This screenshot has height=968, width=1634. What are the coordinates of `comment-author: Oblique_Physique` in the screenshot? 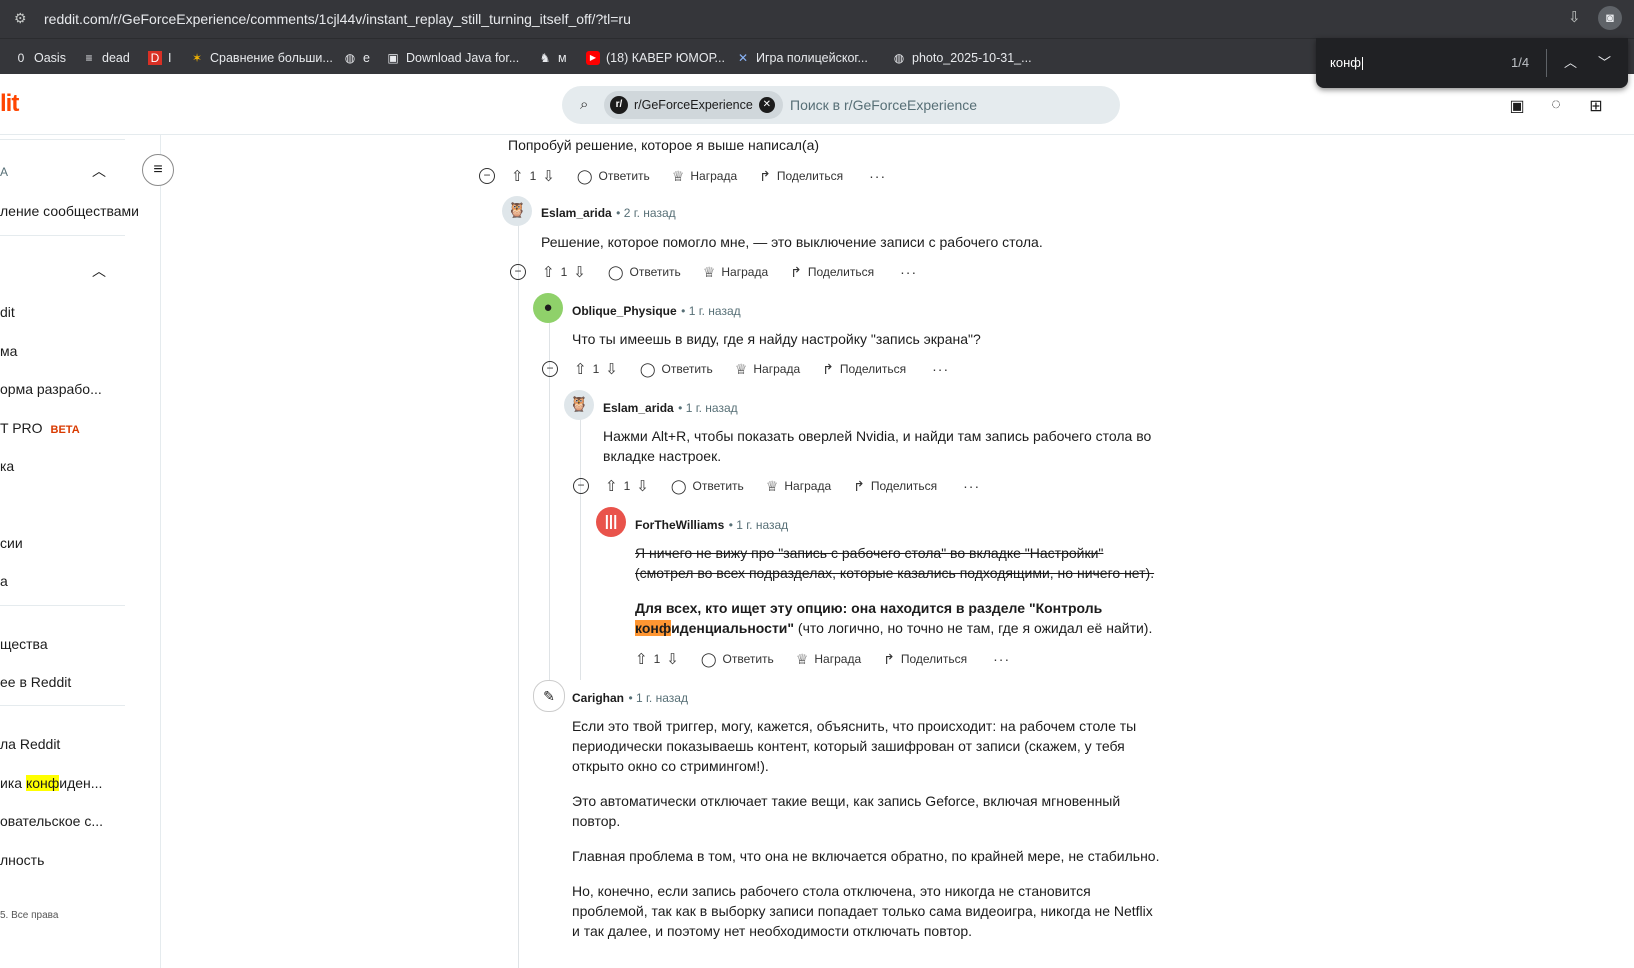 It's located at (624, 311).